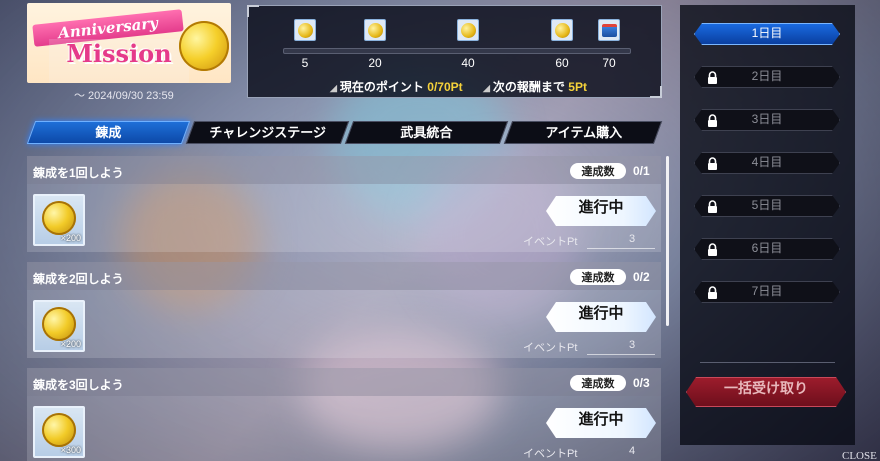 The image size is (880, 461). What do you see at coordinates (528, 87) in the screenshot?
I see `next-reward-label: 次の報酬まで` at bounding box center [528, 87].